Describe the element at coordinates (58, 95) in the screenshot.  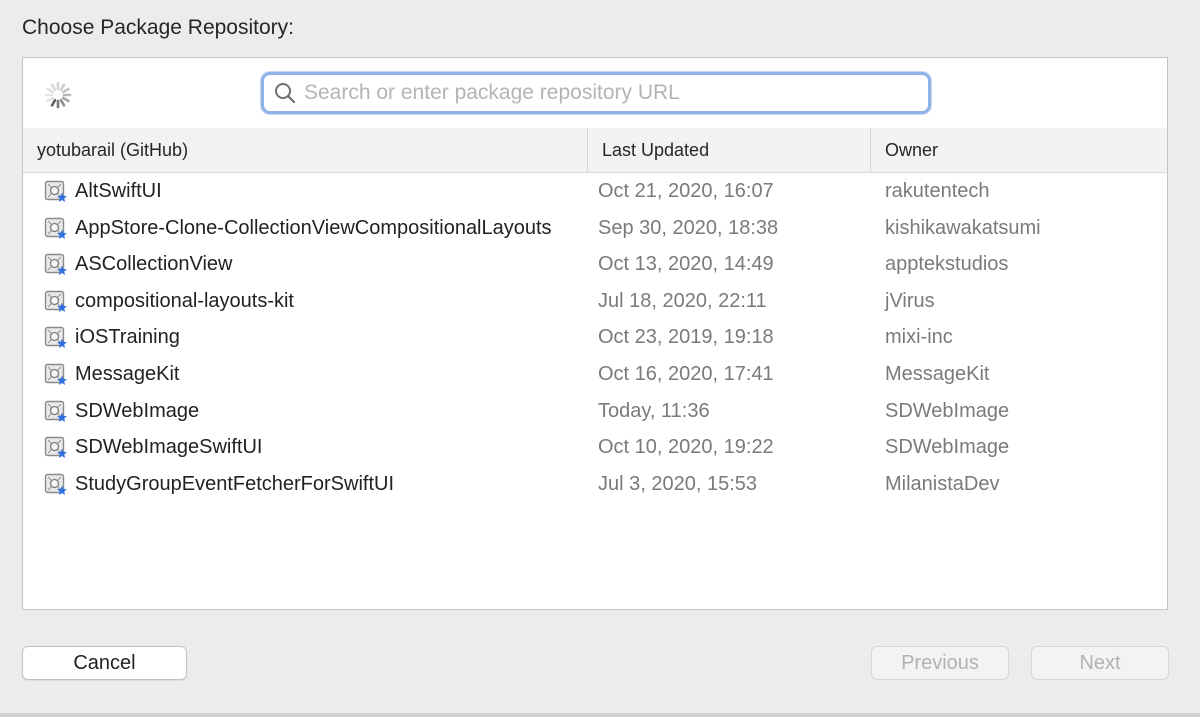
I see `loading-spinner-icon` at that location.